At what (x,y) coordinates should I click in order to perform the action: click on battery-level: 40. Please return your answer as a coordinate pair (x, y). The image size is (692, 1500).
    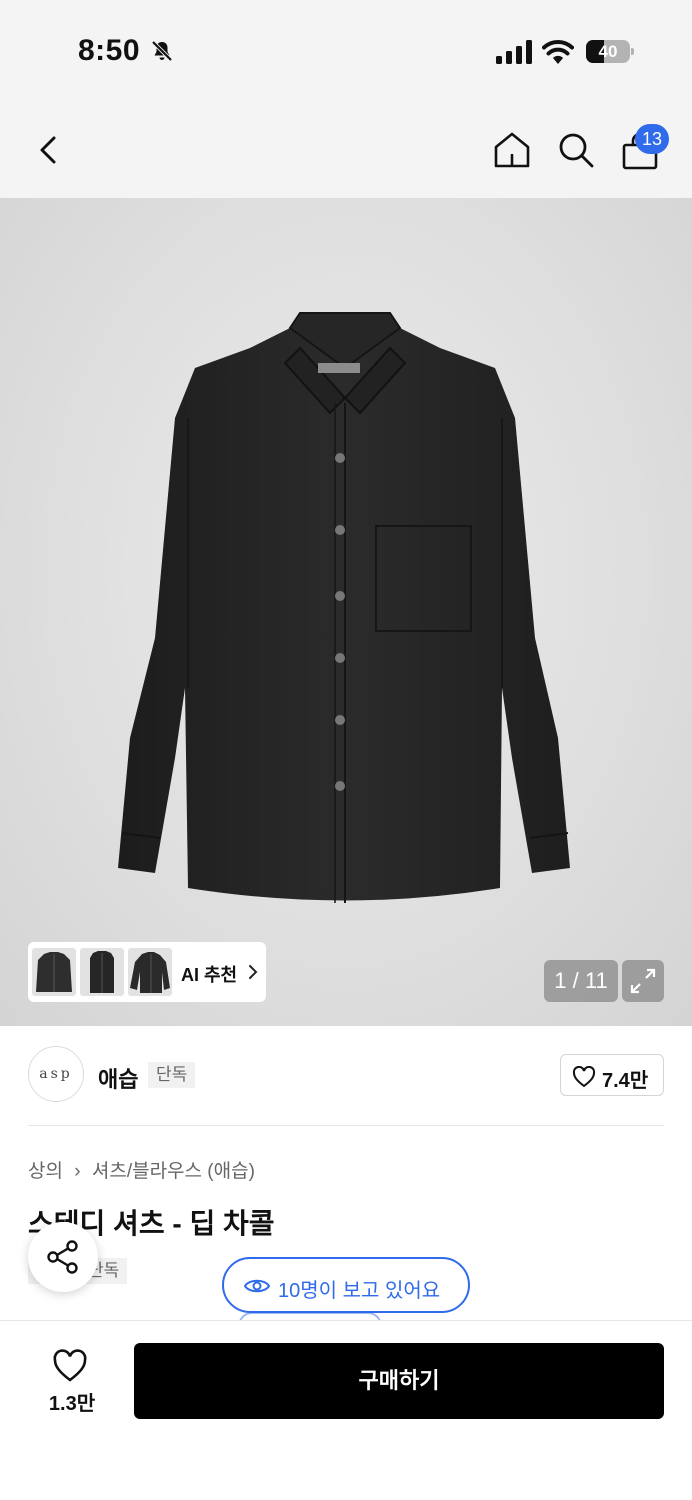
    Looking at the image, I should click on (608, 51).